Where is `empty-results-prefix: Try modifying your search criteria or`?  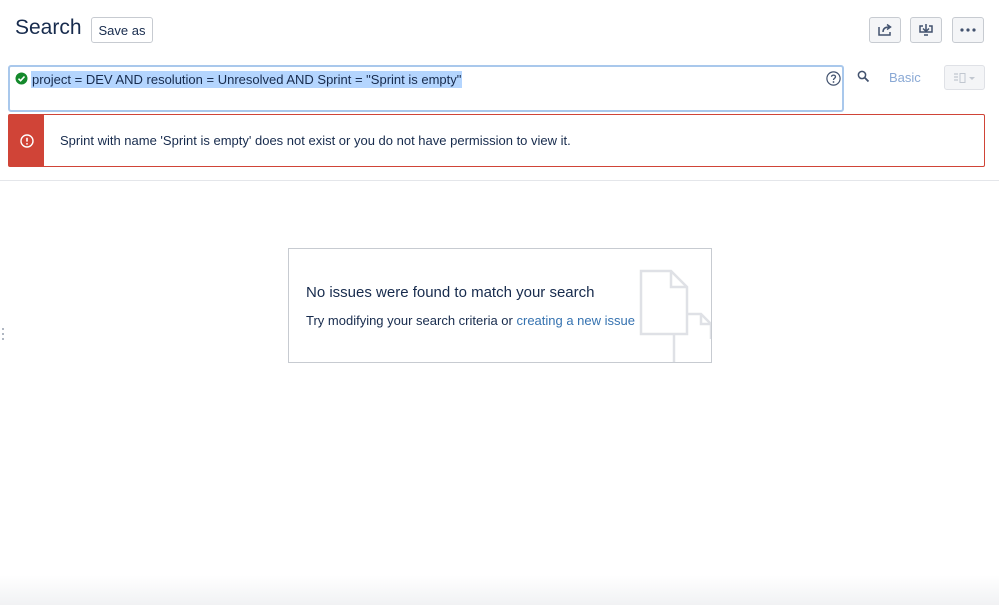 empty-results-prefix: Try modifying your search criteria or is located at coordinates (411, 320).